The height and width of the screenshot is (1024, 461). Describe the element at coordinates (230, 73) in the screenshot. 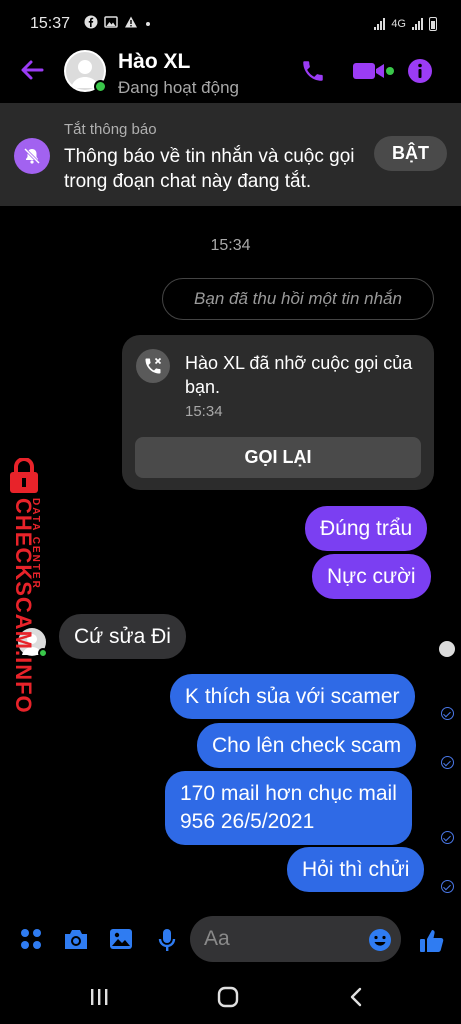

I see `chat-header: Hào XL Đang hoạt động` at that location.